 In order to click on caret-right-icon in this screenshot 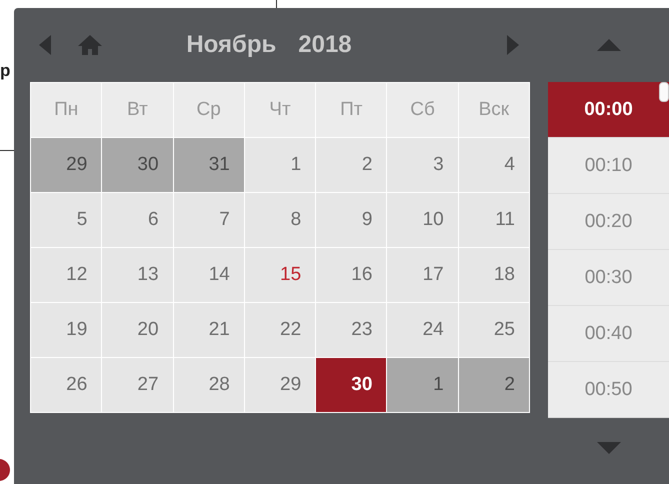, I will do `click(513, 45)`.